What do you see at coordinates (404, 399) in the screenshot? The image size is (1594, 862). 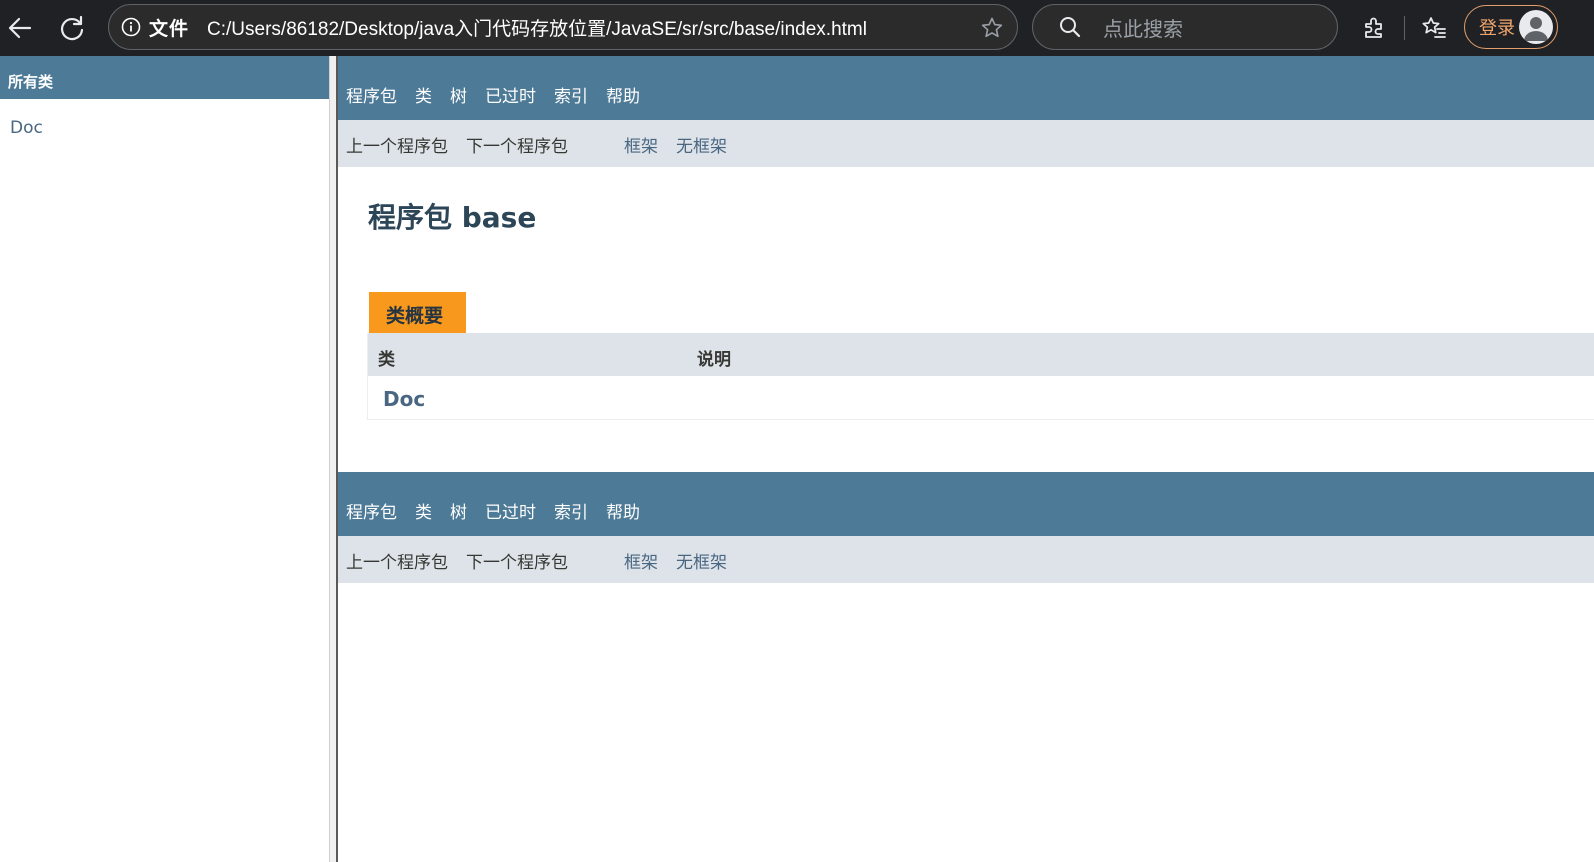 I see `class-link-doc-table: Doc` at bounding box center [404, 399].